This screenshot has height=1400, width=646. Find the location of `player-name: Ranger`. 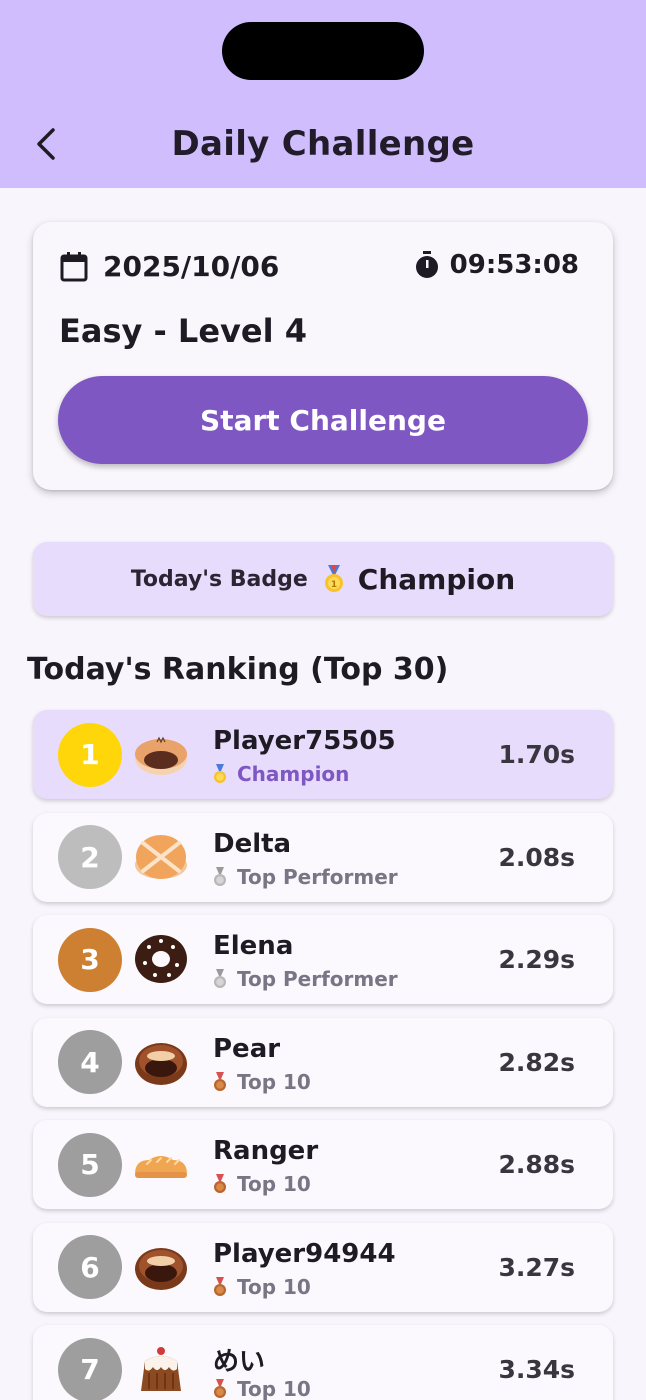

player-name: Ranger is located at coordinates (266, 1151).